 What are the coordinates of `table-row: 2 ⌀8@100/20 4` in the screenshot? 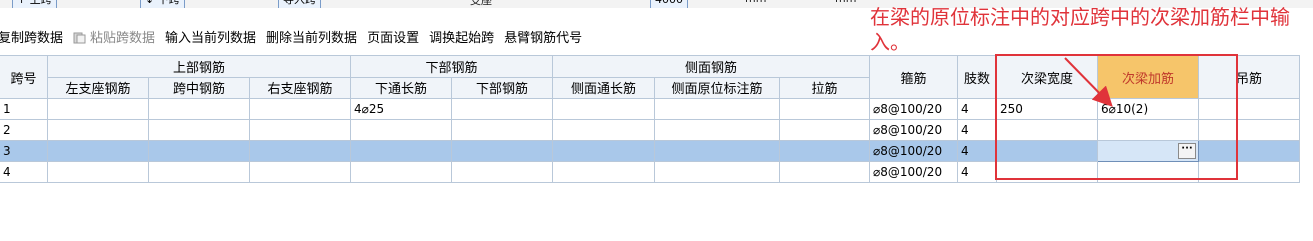 It's located at (650, 130).